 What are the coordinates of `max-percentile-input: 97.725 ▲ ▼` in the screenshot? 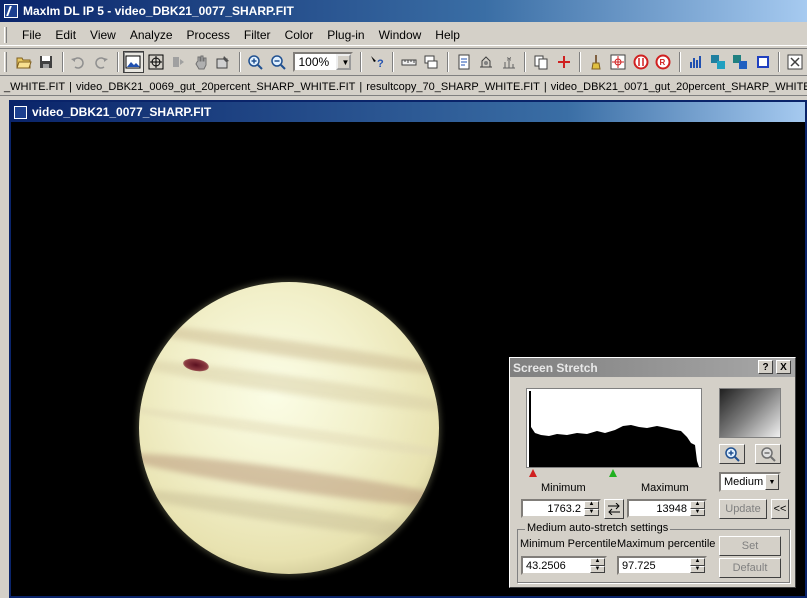 It's located at (662, 565).